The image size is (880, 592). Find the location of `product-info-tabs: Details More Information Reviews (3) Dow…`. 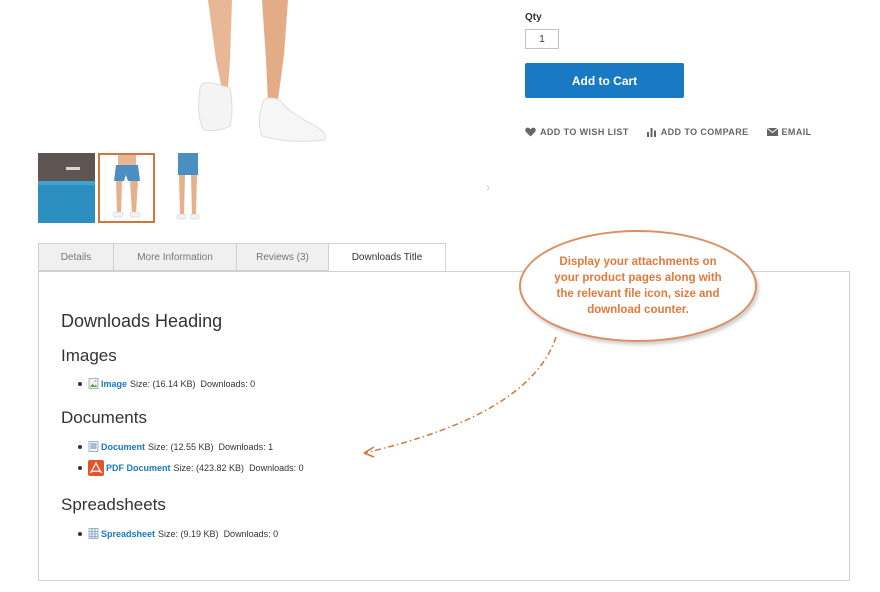

product-info-tabs: Details More Information Reviews (3) Dow… is located at coordinates (242, 257).